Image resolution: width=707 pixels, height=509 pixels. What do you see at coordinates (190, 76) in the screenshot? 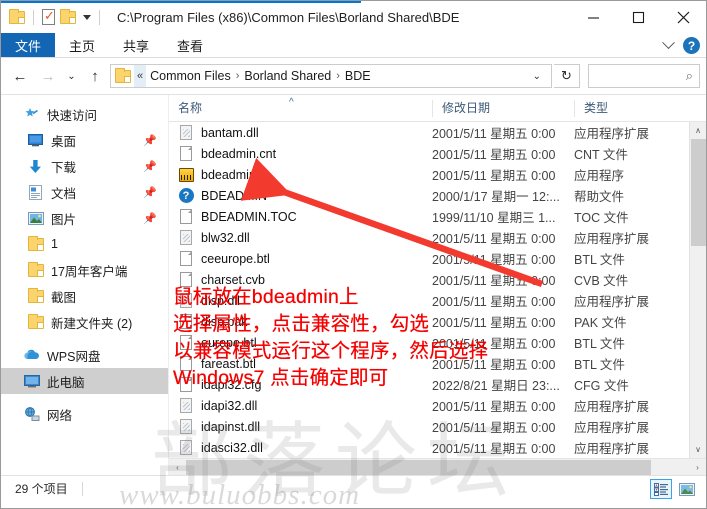
I see `breadcrumb-item-common-files: Common Files` at bounding box center [190, 76].